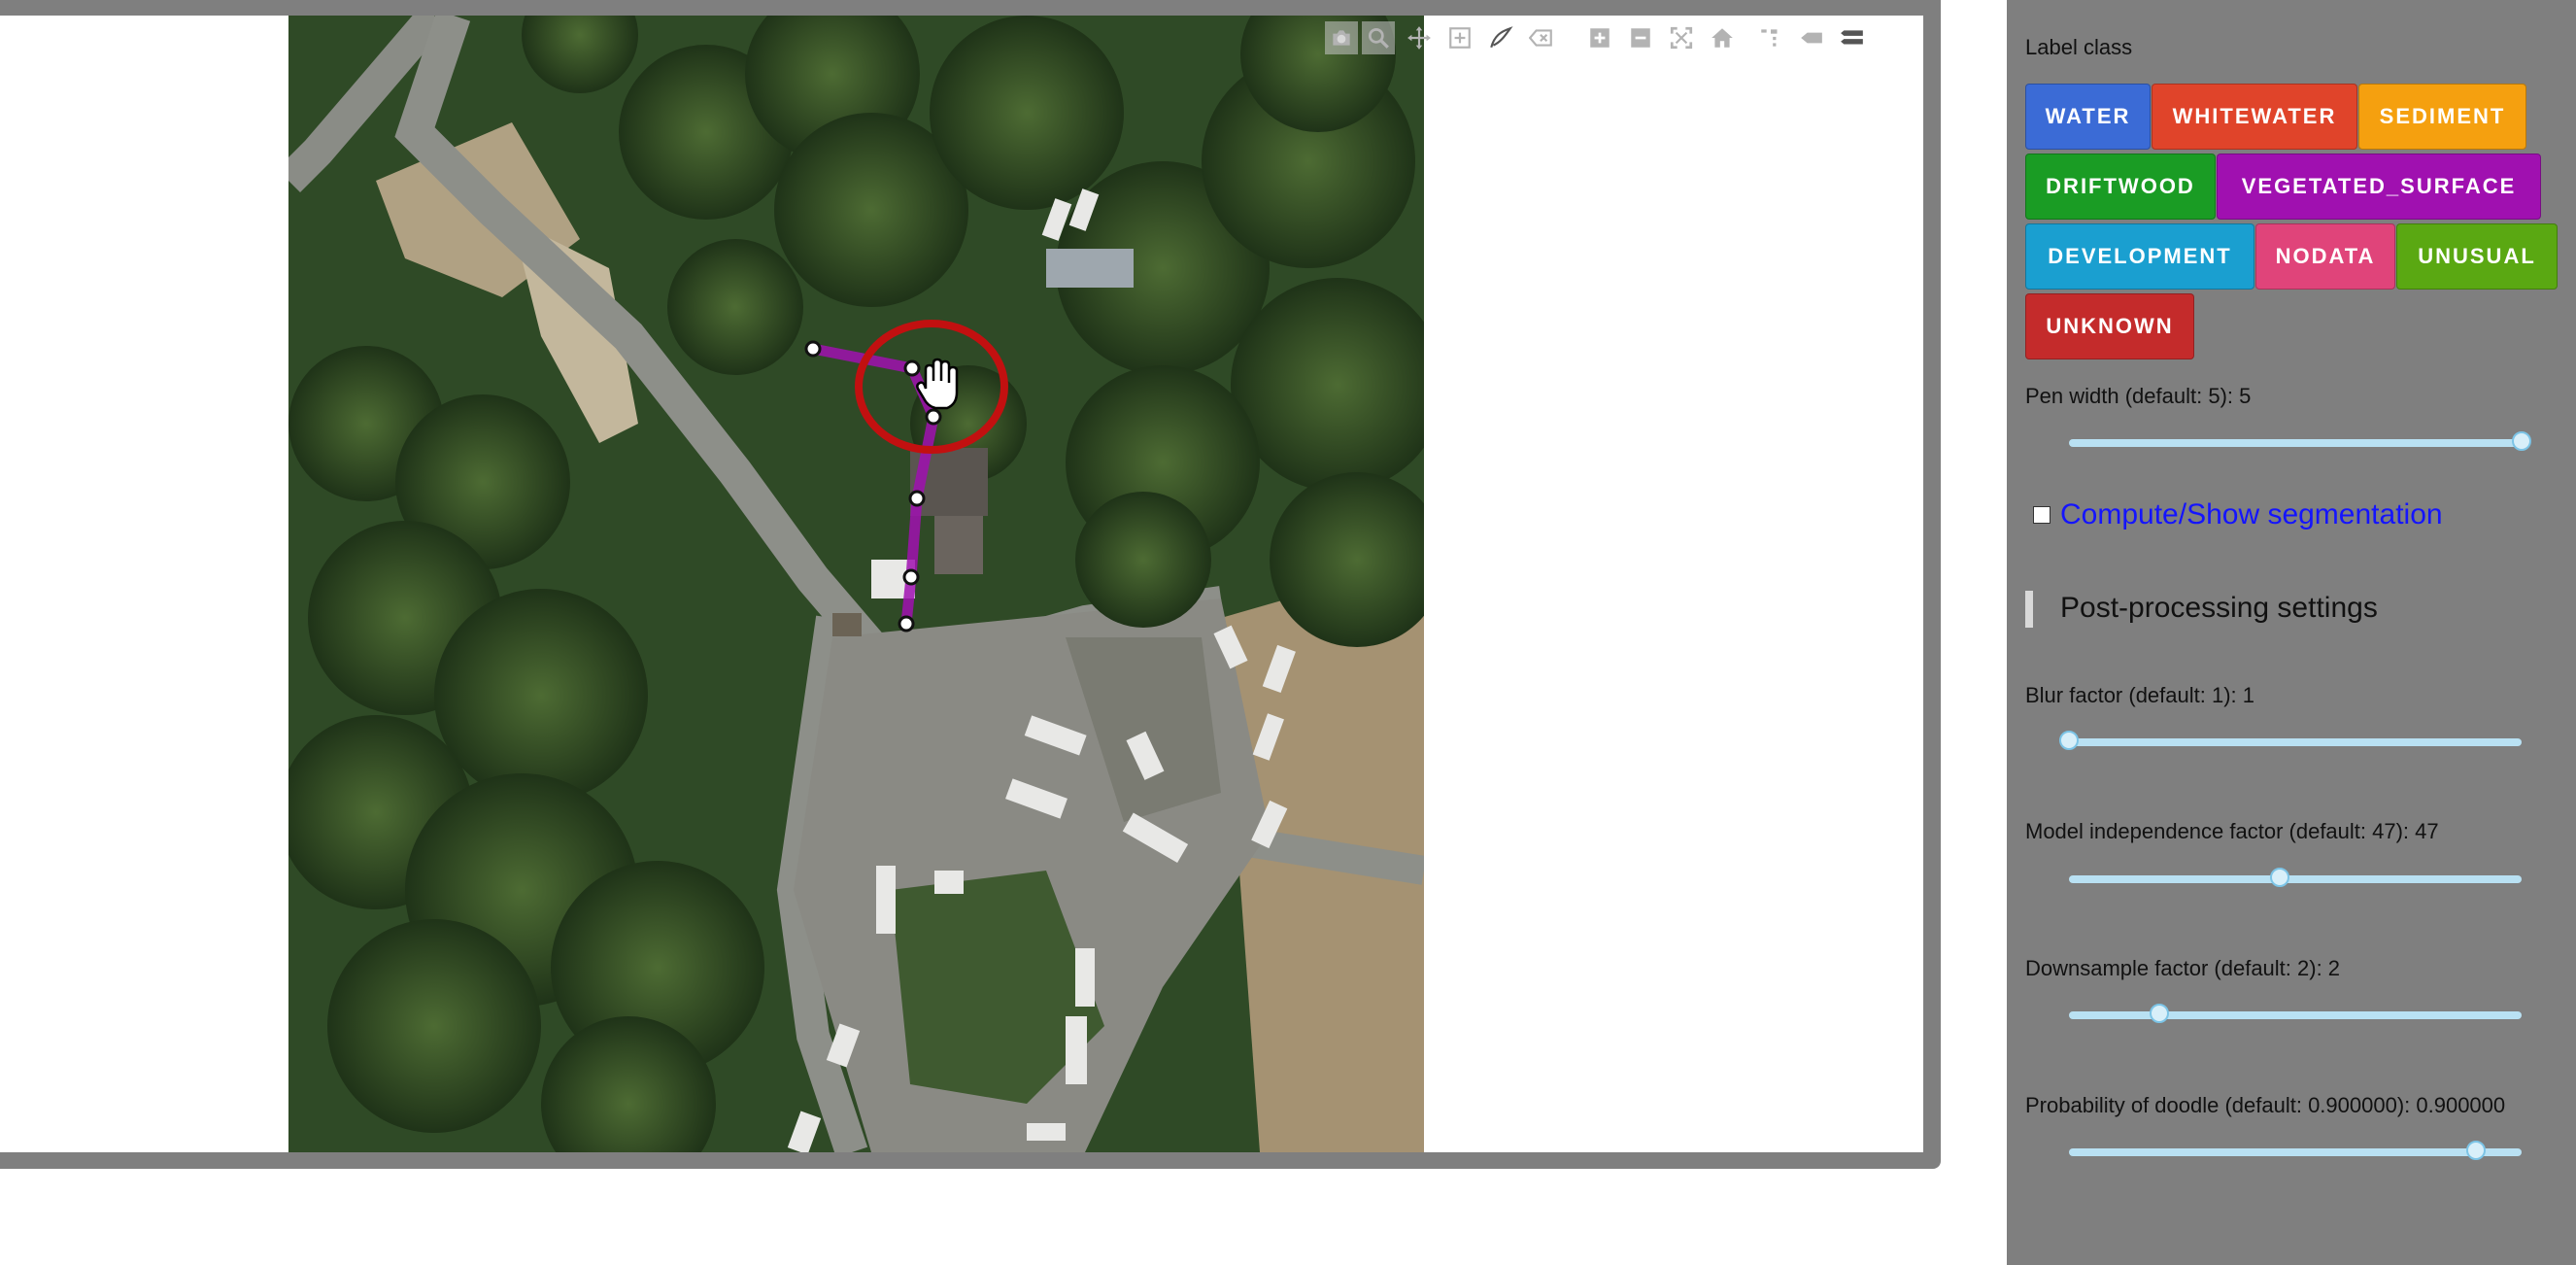 Image resolution: width=2576 pixels, height=1265 pixels. What do you see at coordinates (2295, 1150) in the screenshot?
I see `doodle-probability-slider` at bounding box center [2295, 1150].